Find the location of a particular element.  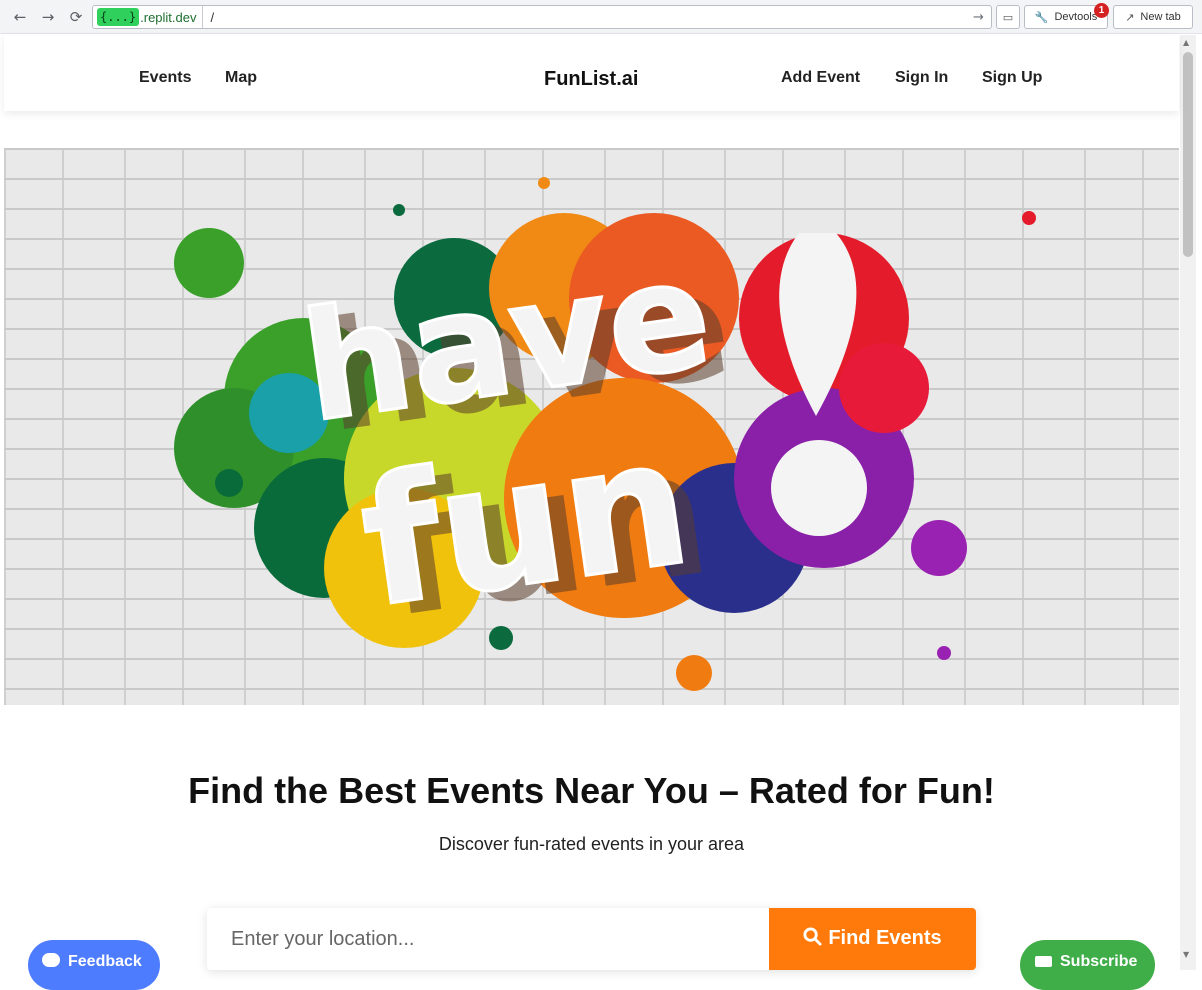

reload-icon: ⟳ is located at coordinates (76, 17).